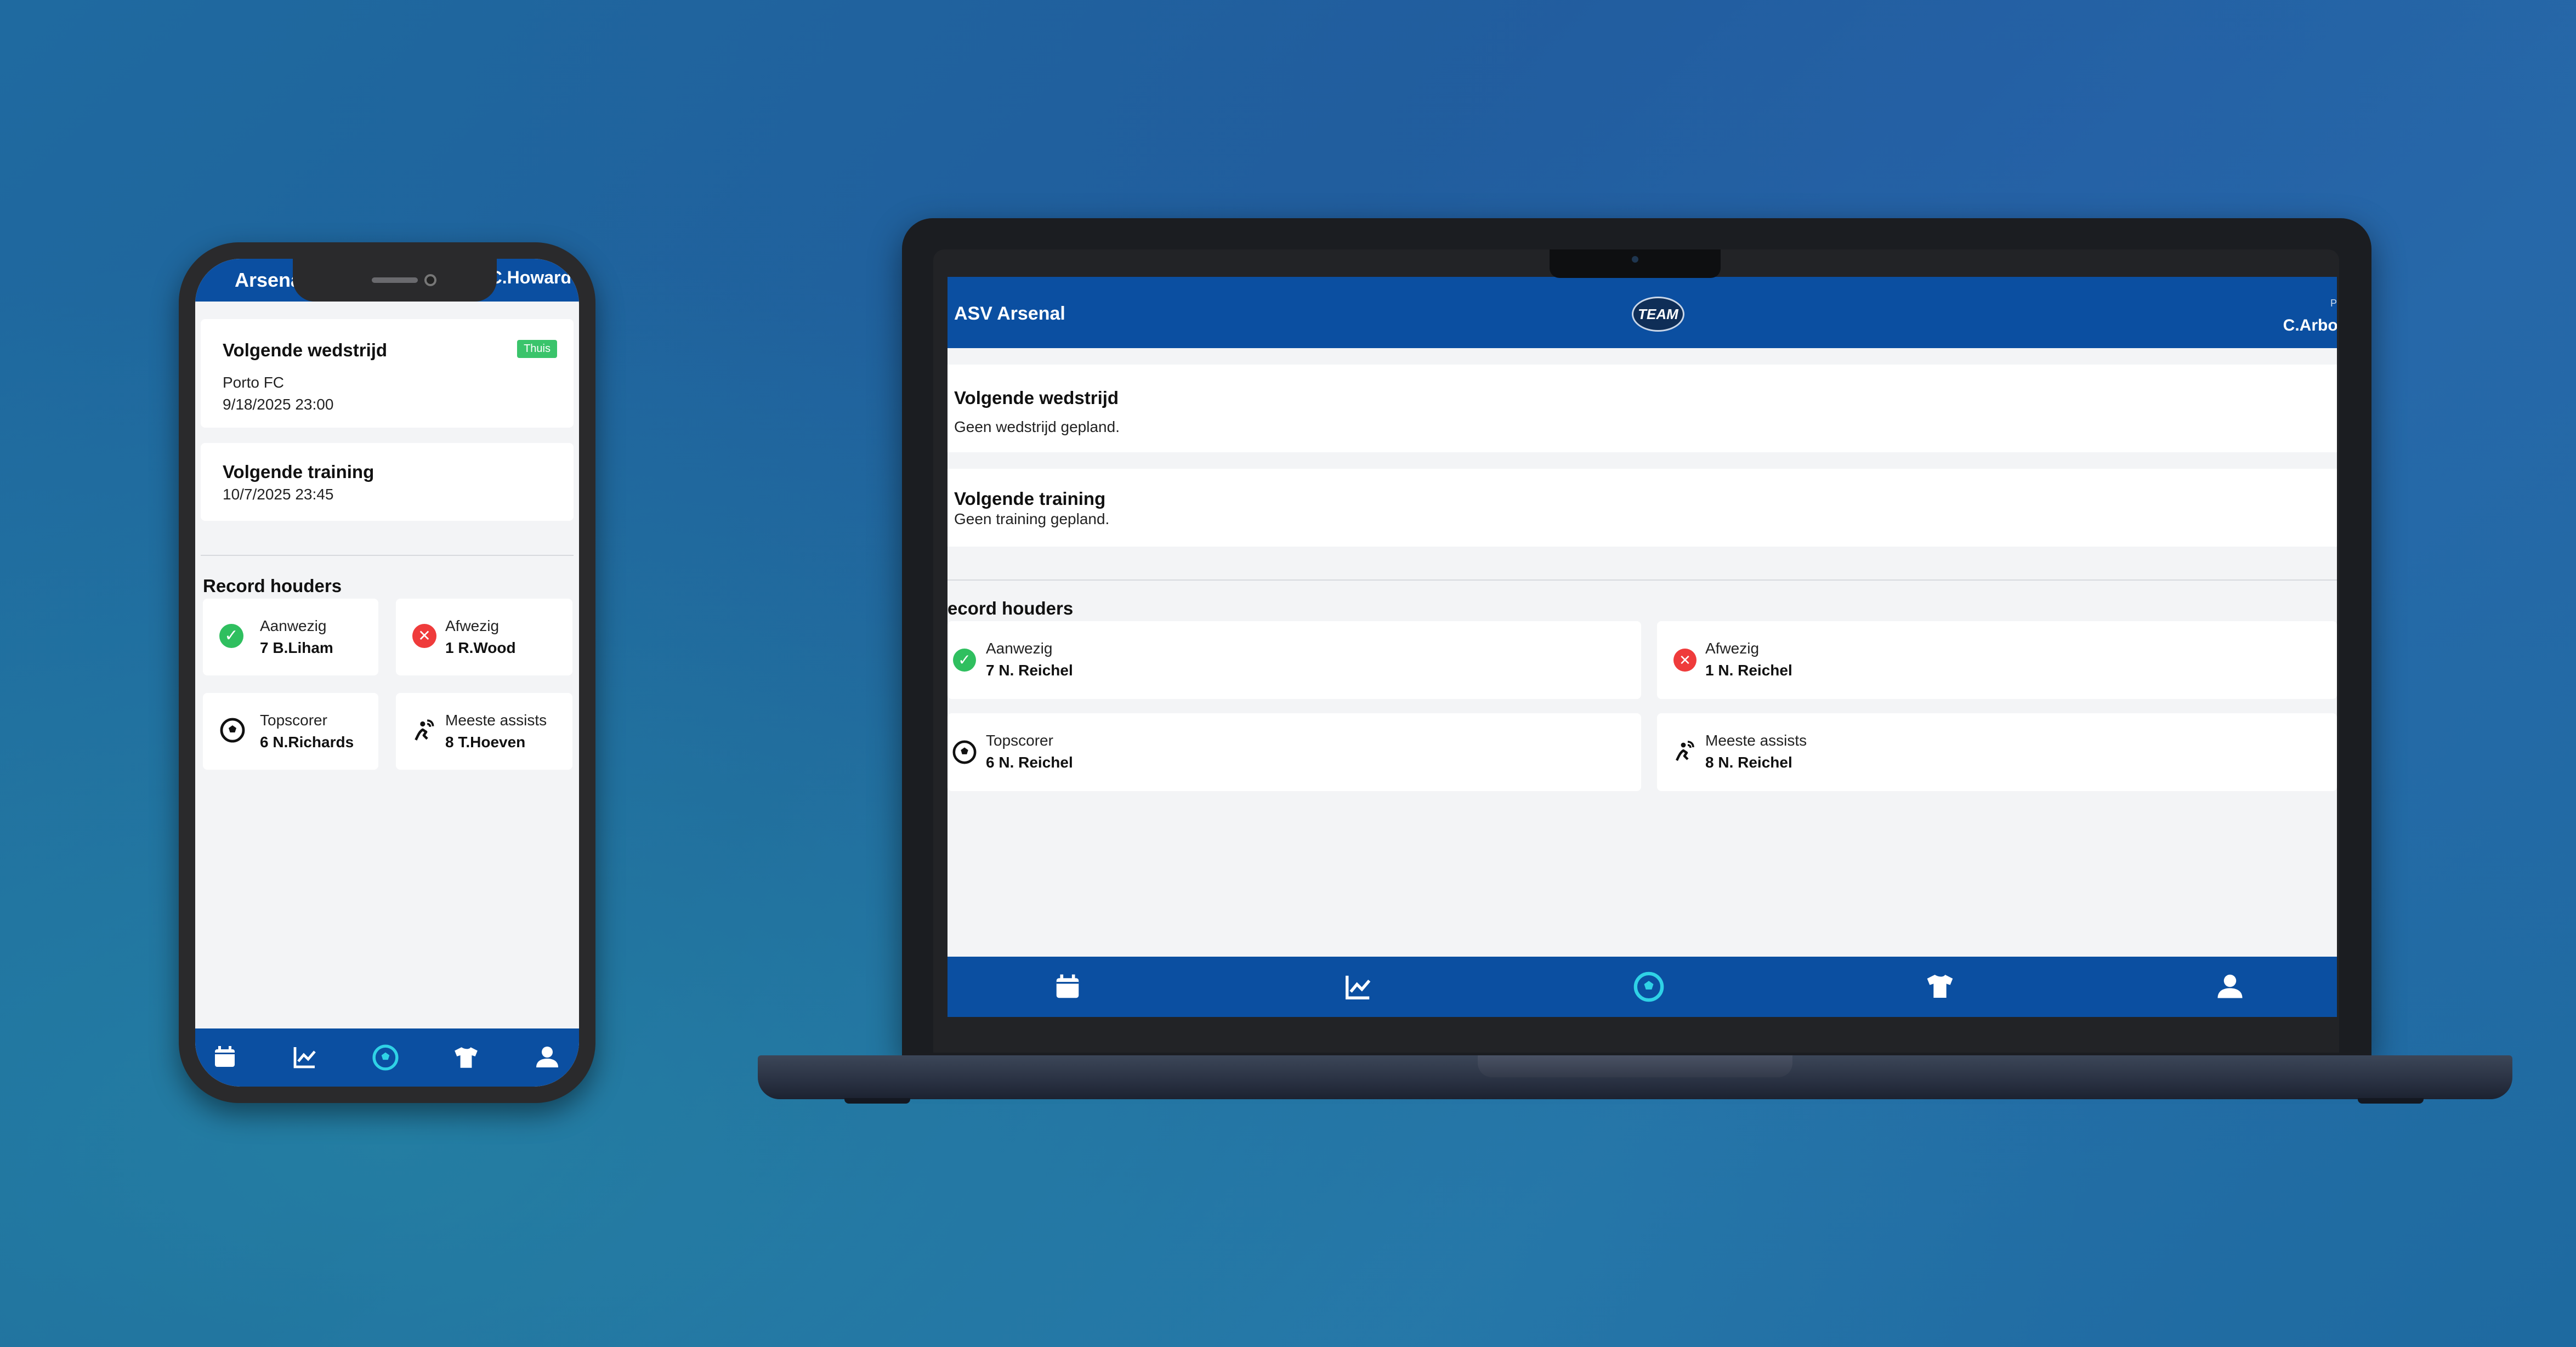  What do you see at coordinates (1997, 752) in the screenshot?
I see `record-card-assists: Meeste assists 8 N. Reichel` at bounding box center [1997, 752].